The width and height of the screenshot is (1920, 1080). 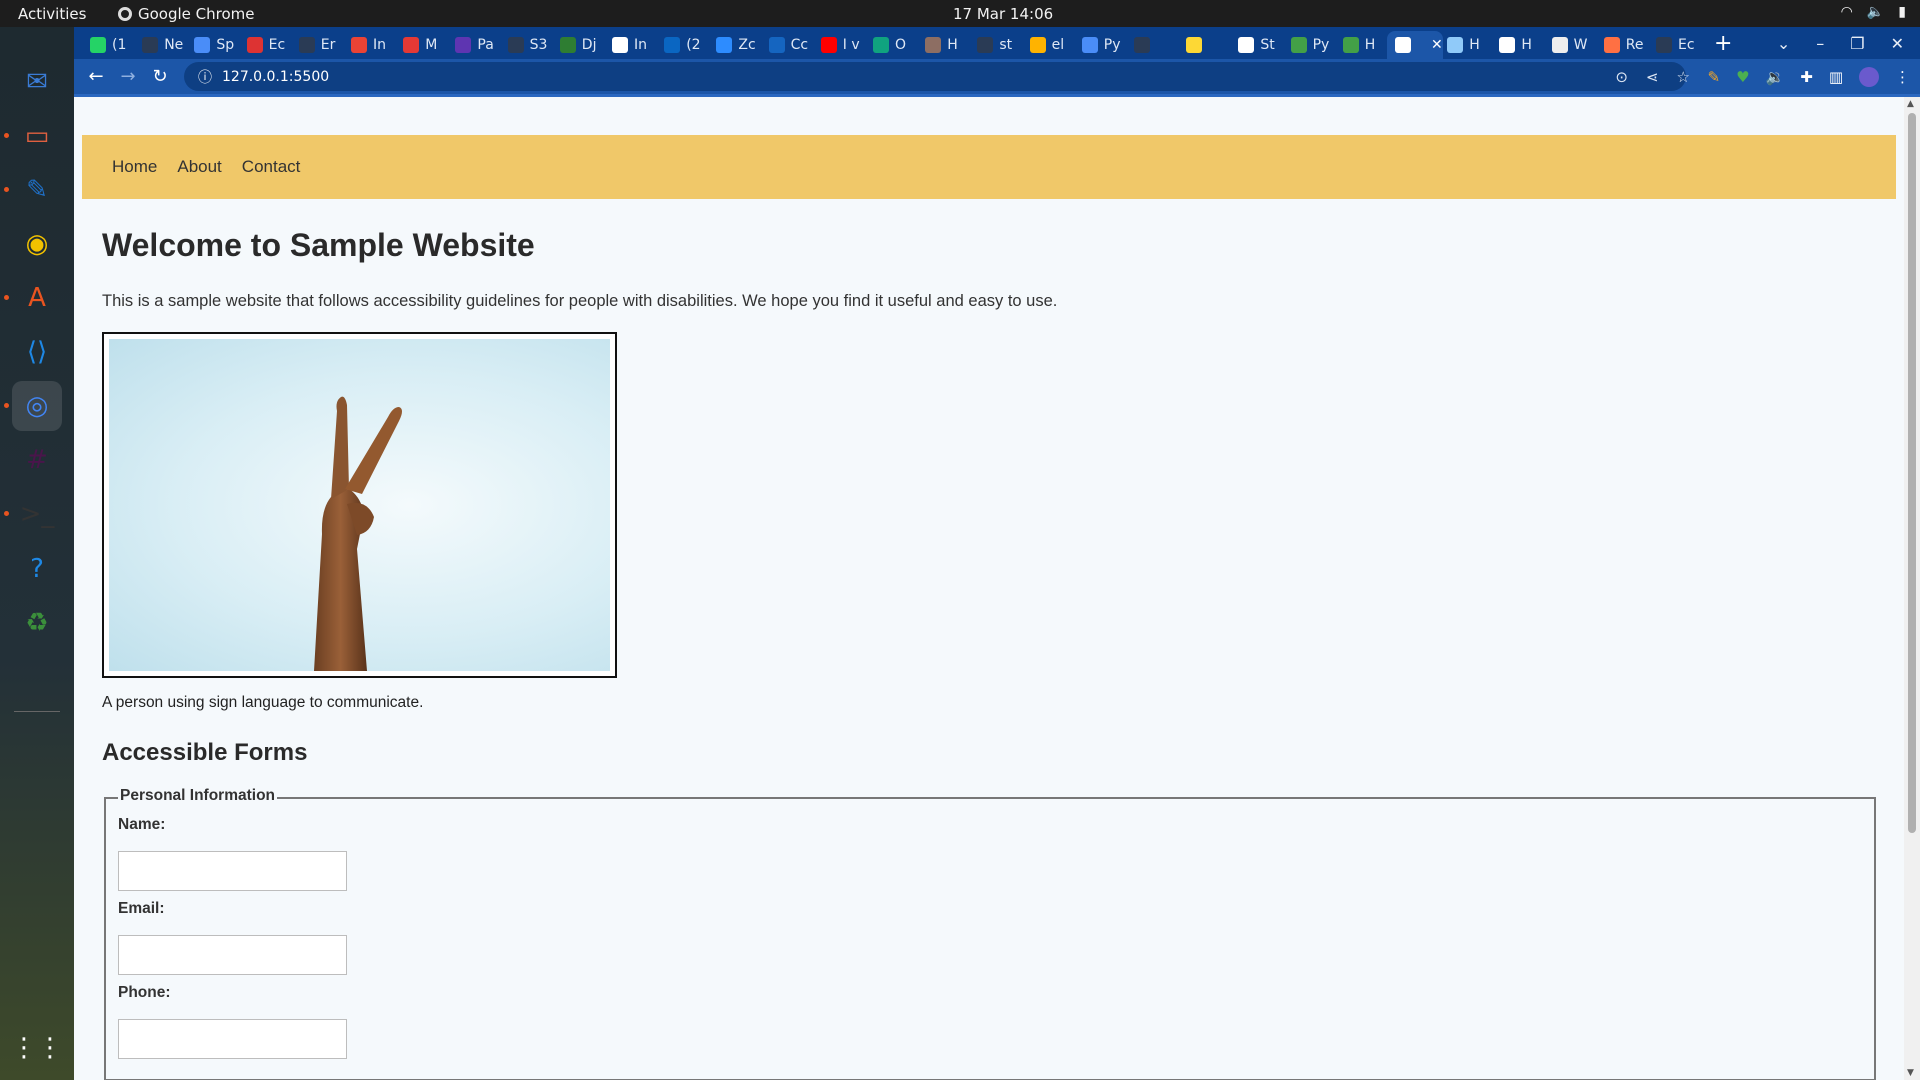 I want to click on browser-tab: (1, so click(x=108, y=45).